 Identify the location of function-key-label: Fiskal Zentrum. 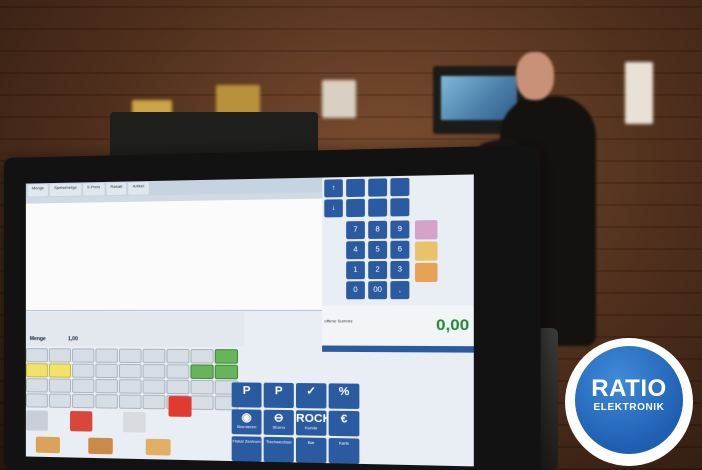
(246, 441).